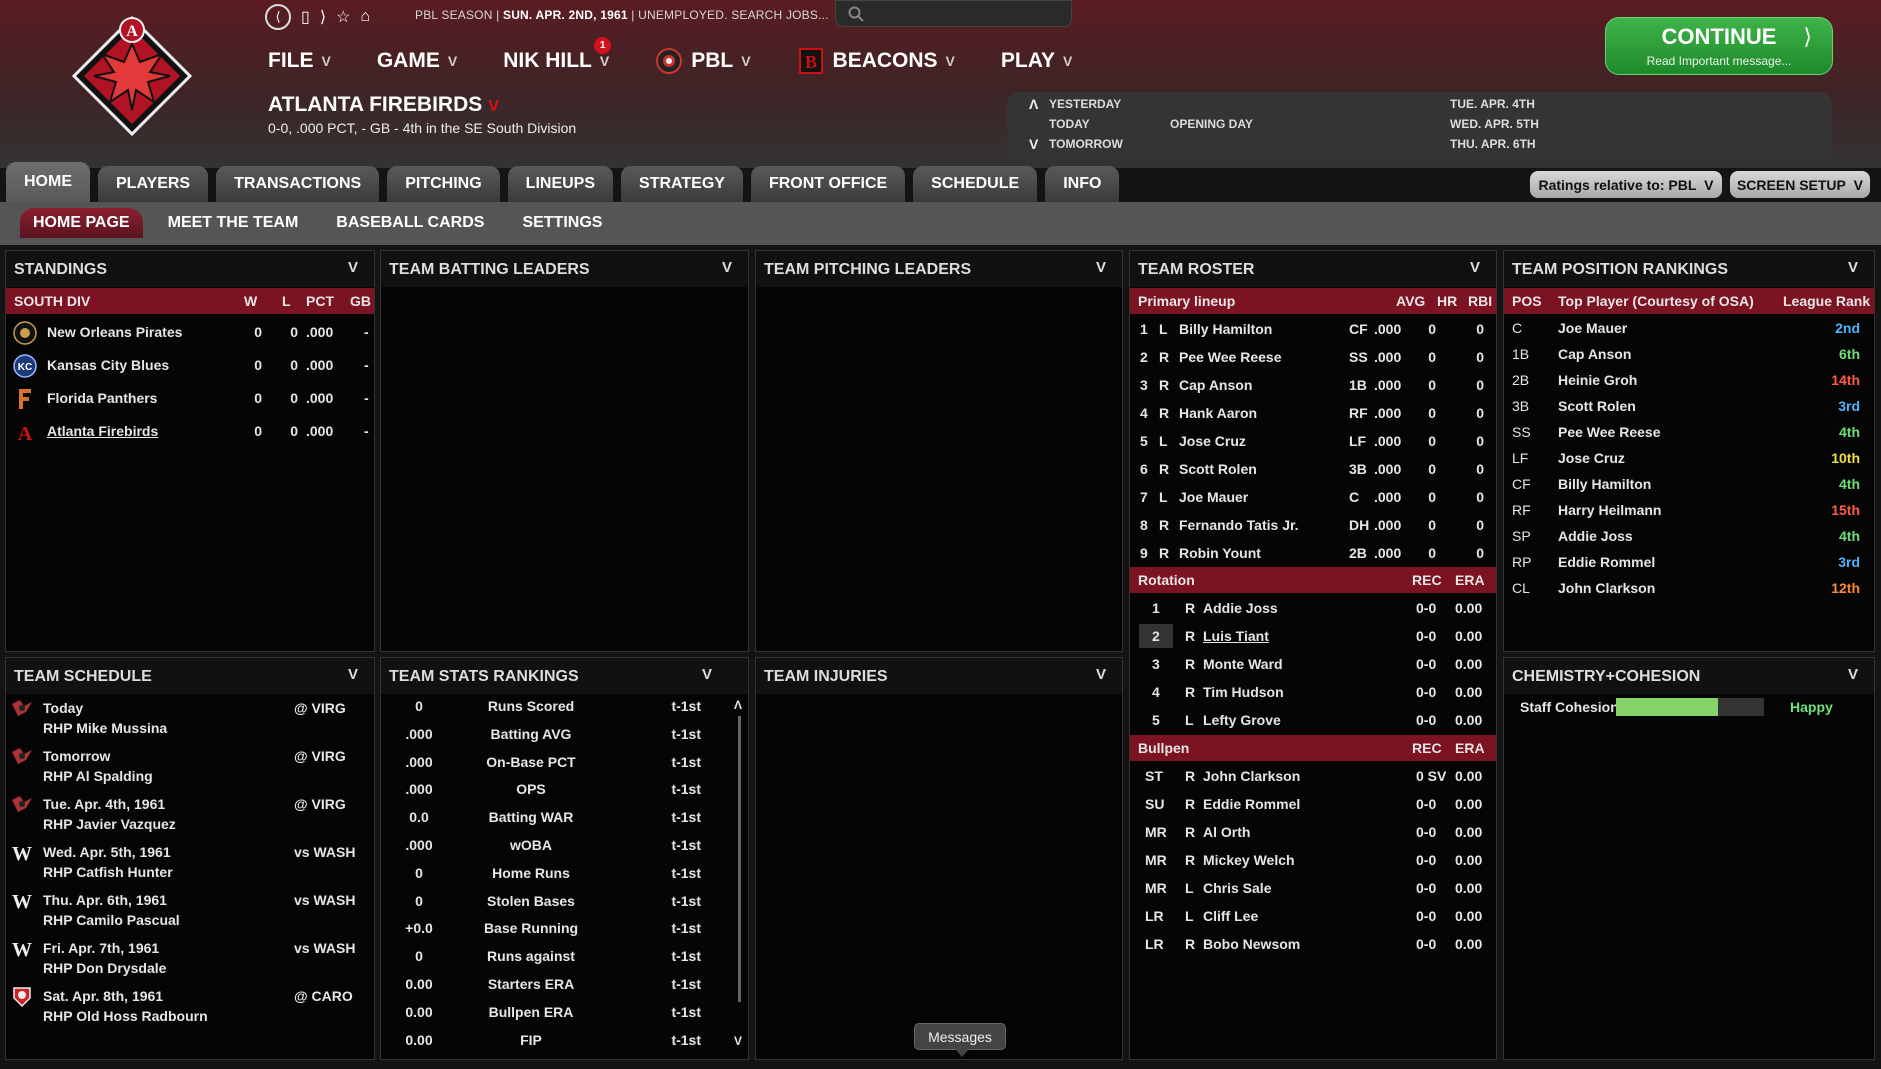 This screenshot has width=1881, height=1069. Describe the element at coordinates (1313, 357) in the screenshot. I see `lineup-row: 2 R Pee Wee Reese SS .000 0 0` at that location.